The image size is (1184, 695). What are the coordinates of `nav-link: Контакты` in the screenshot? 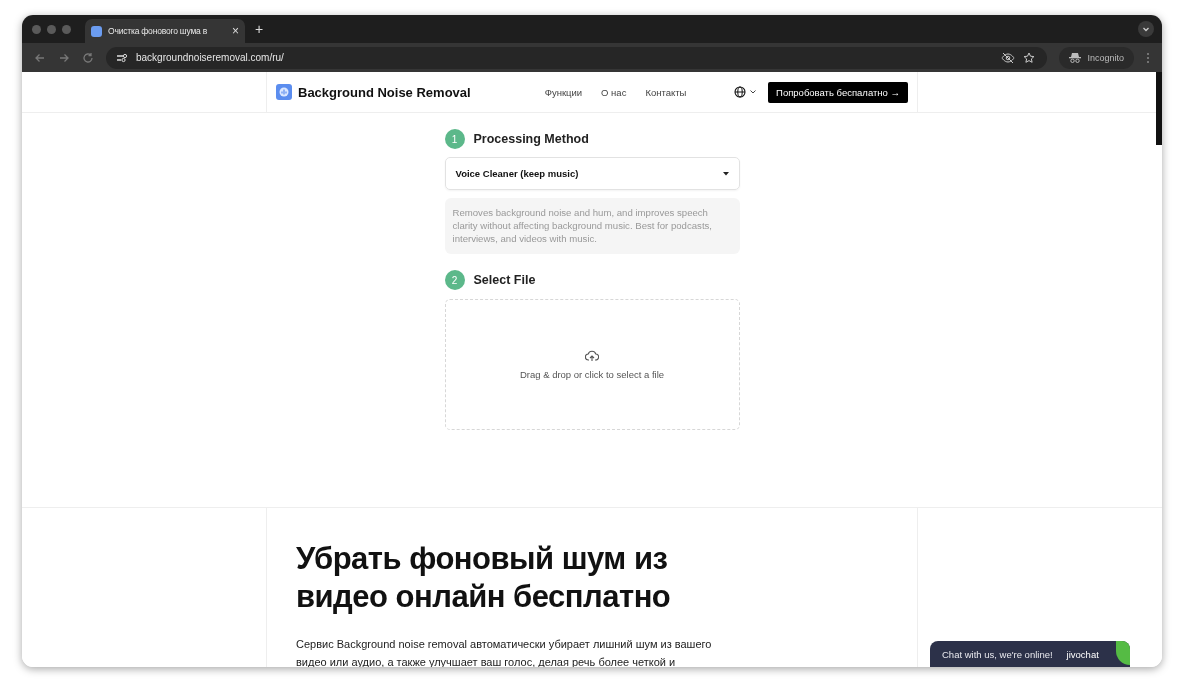 It's located at (666, 92).